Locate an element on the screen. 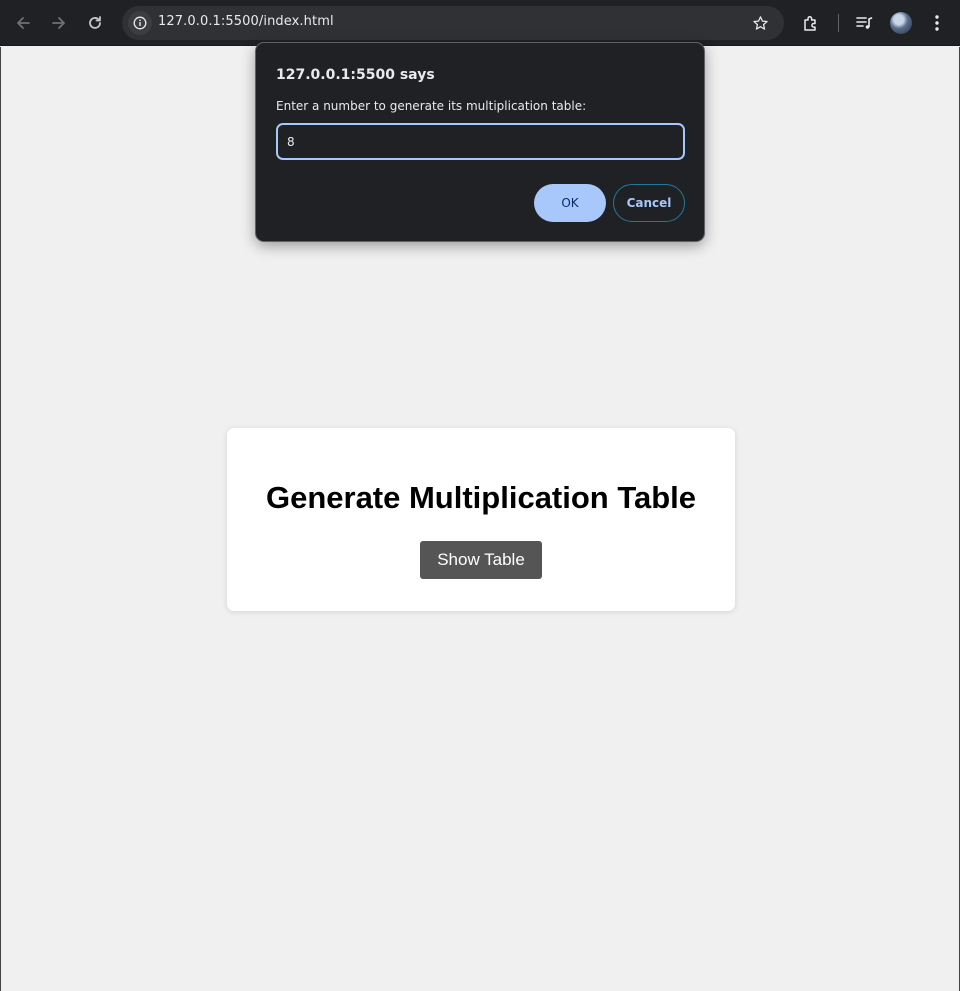 Image resolution: width=960 pixels, height=991 pixels. address-bar: 127.0.0.1:5500/index.html is located at coordinates (453, 23).